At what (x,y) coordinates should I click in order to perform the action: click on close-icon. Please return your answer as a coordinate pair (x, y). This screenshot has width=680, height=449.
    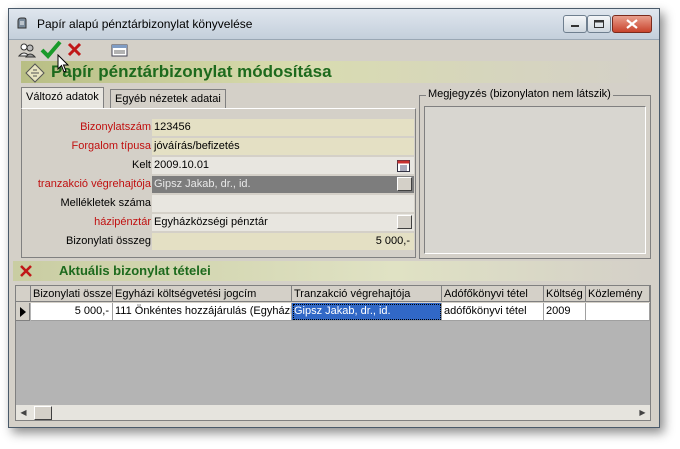
    Looking at the image, I should click on (632, 24).